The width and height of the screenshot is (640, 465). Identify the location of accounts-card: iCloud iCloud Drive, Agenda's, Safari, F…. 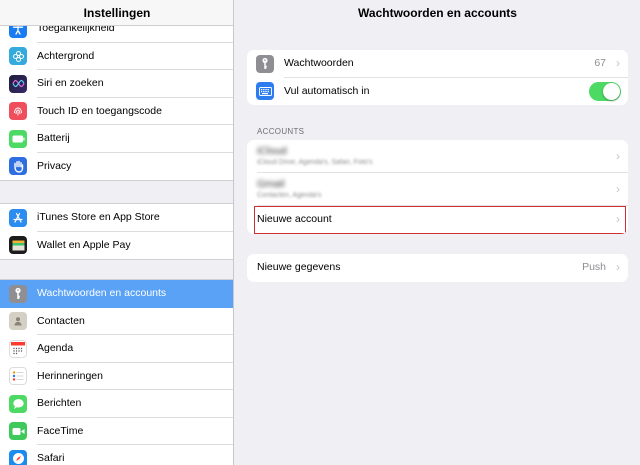
(437, 187).